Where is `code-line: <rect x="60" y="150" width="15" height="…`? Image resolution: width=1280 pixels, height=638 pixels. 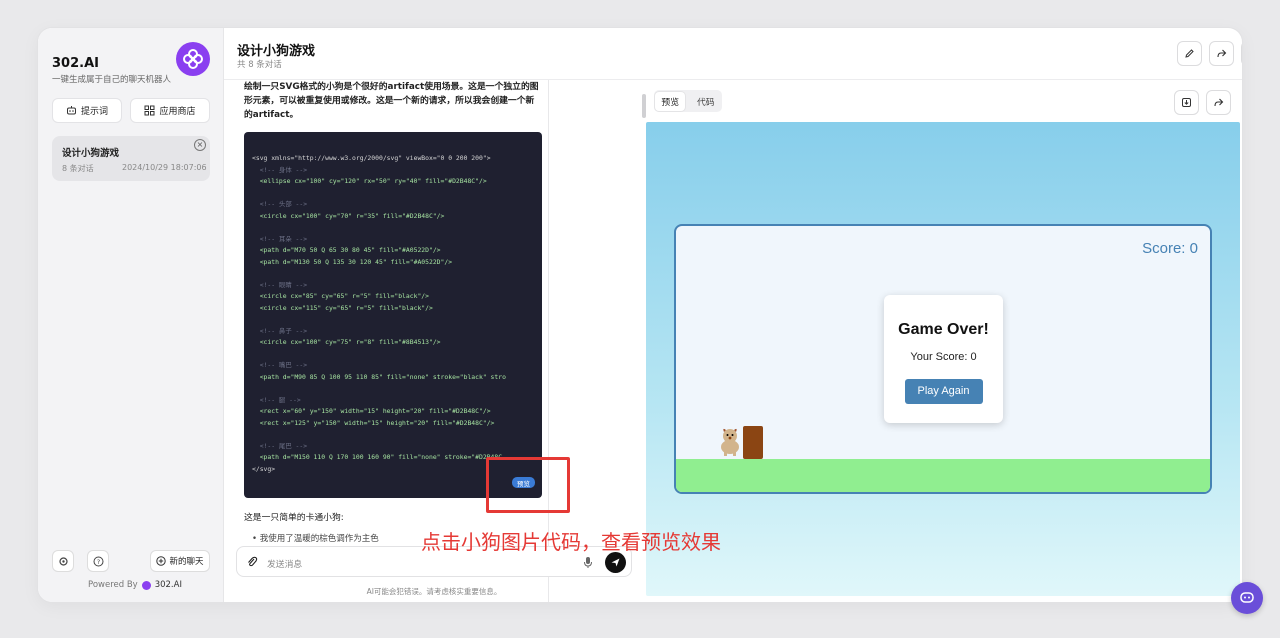
code-line: <rect x="60" y="150" width="15" height="… is located at coordinates (371, 411).